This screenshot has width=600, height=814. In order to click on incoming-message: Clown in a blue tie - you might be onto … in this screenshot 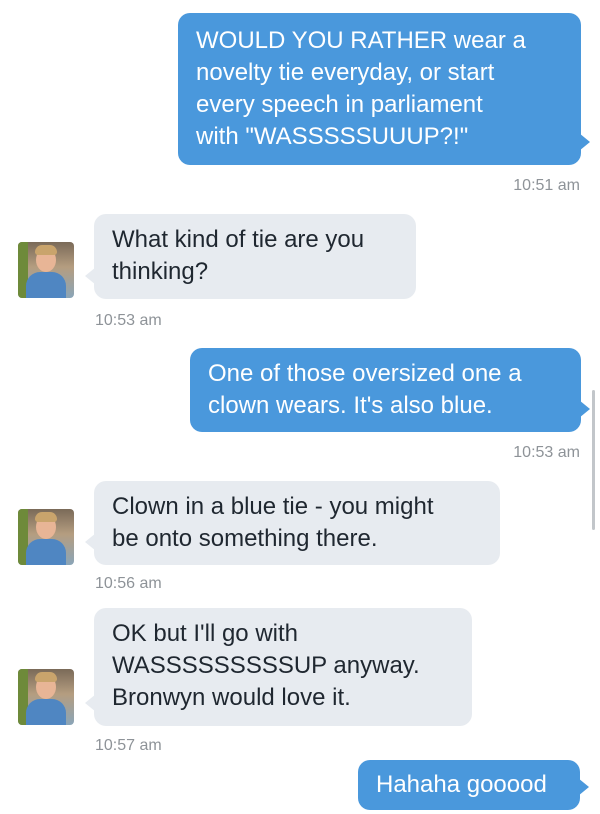, I will do `click(292, 523)`.